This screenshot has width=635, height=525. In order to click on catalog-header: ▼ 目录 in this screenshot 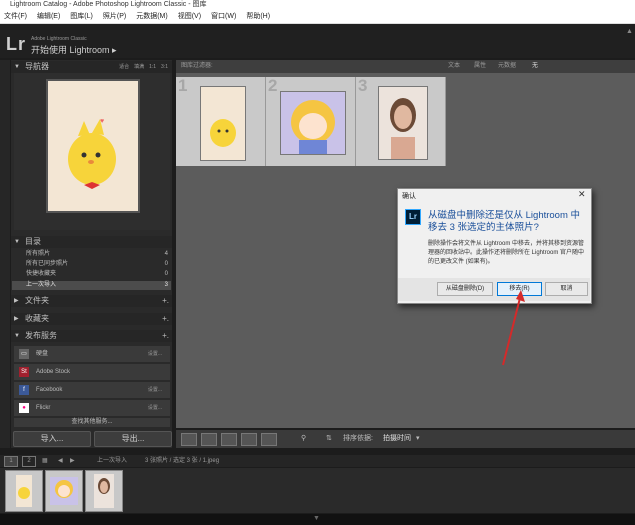, I will do `click(91, 242)`.